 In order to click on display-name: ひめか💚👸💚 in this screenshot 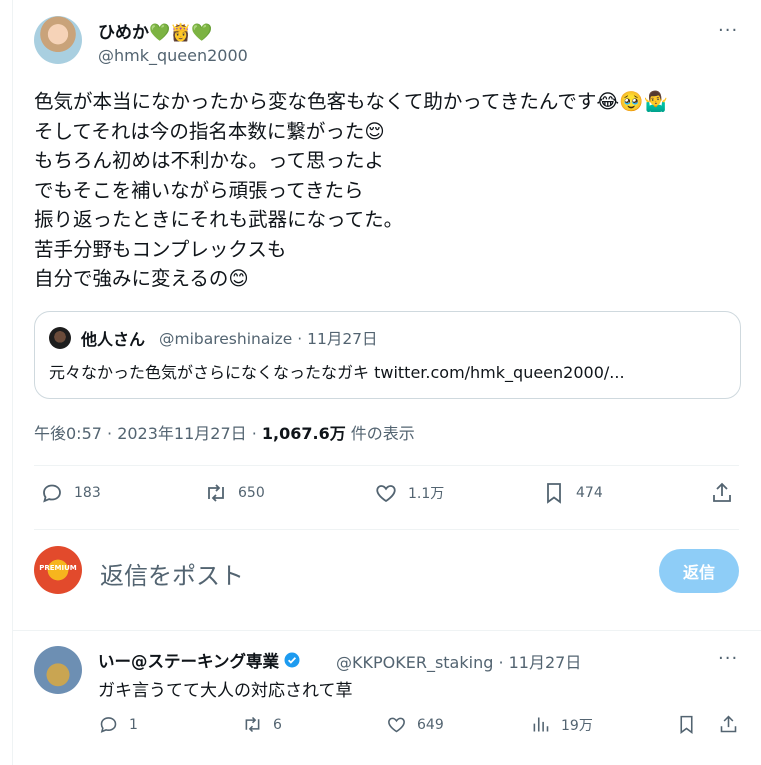, I will do `click(155, 30)`.